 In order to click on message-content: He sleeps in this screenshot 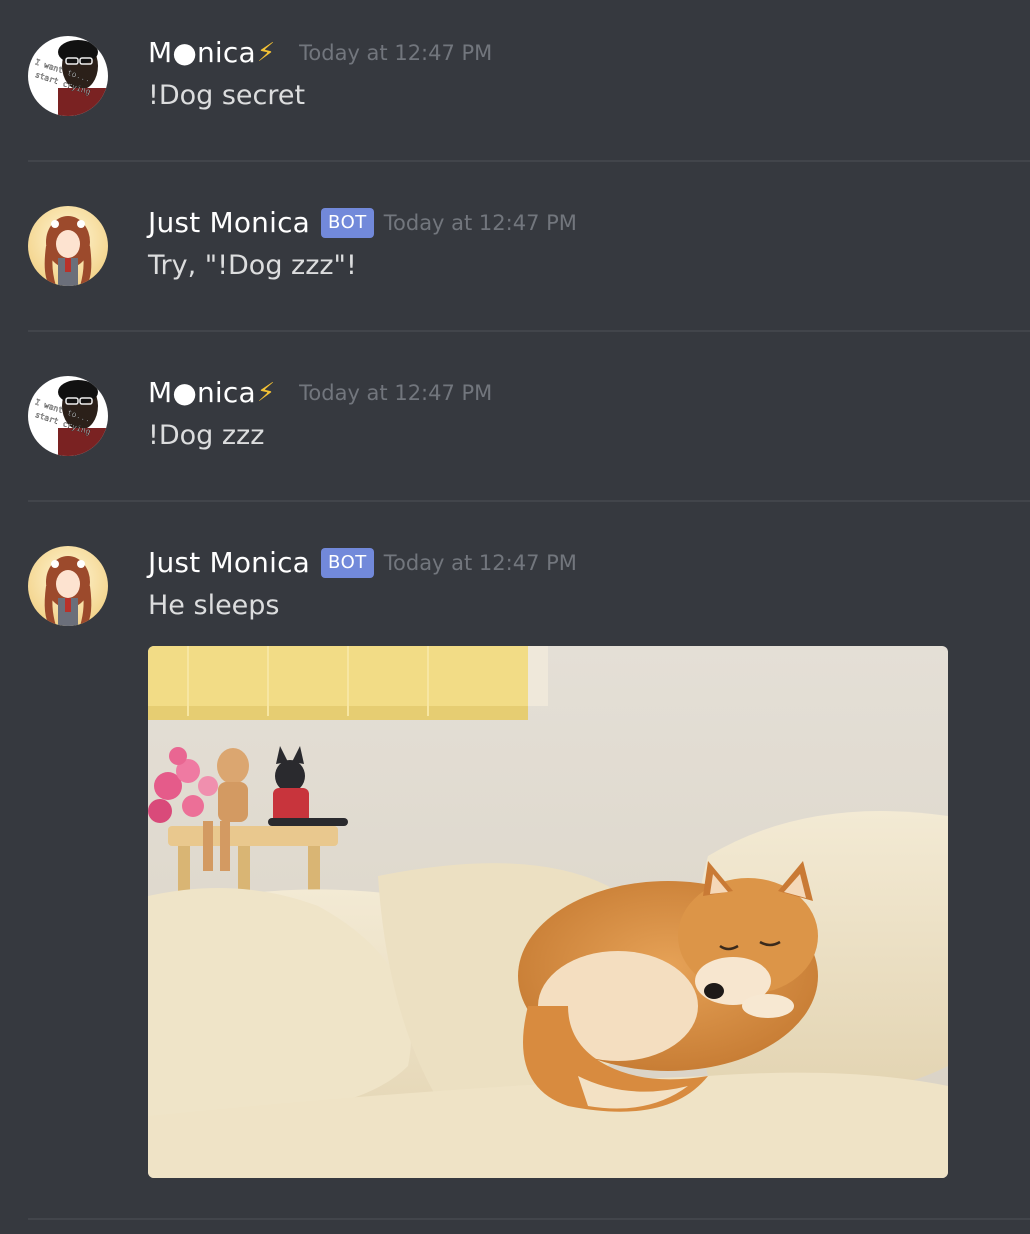, I will do `click(214, 605)`.